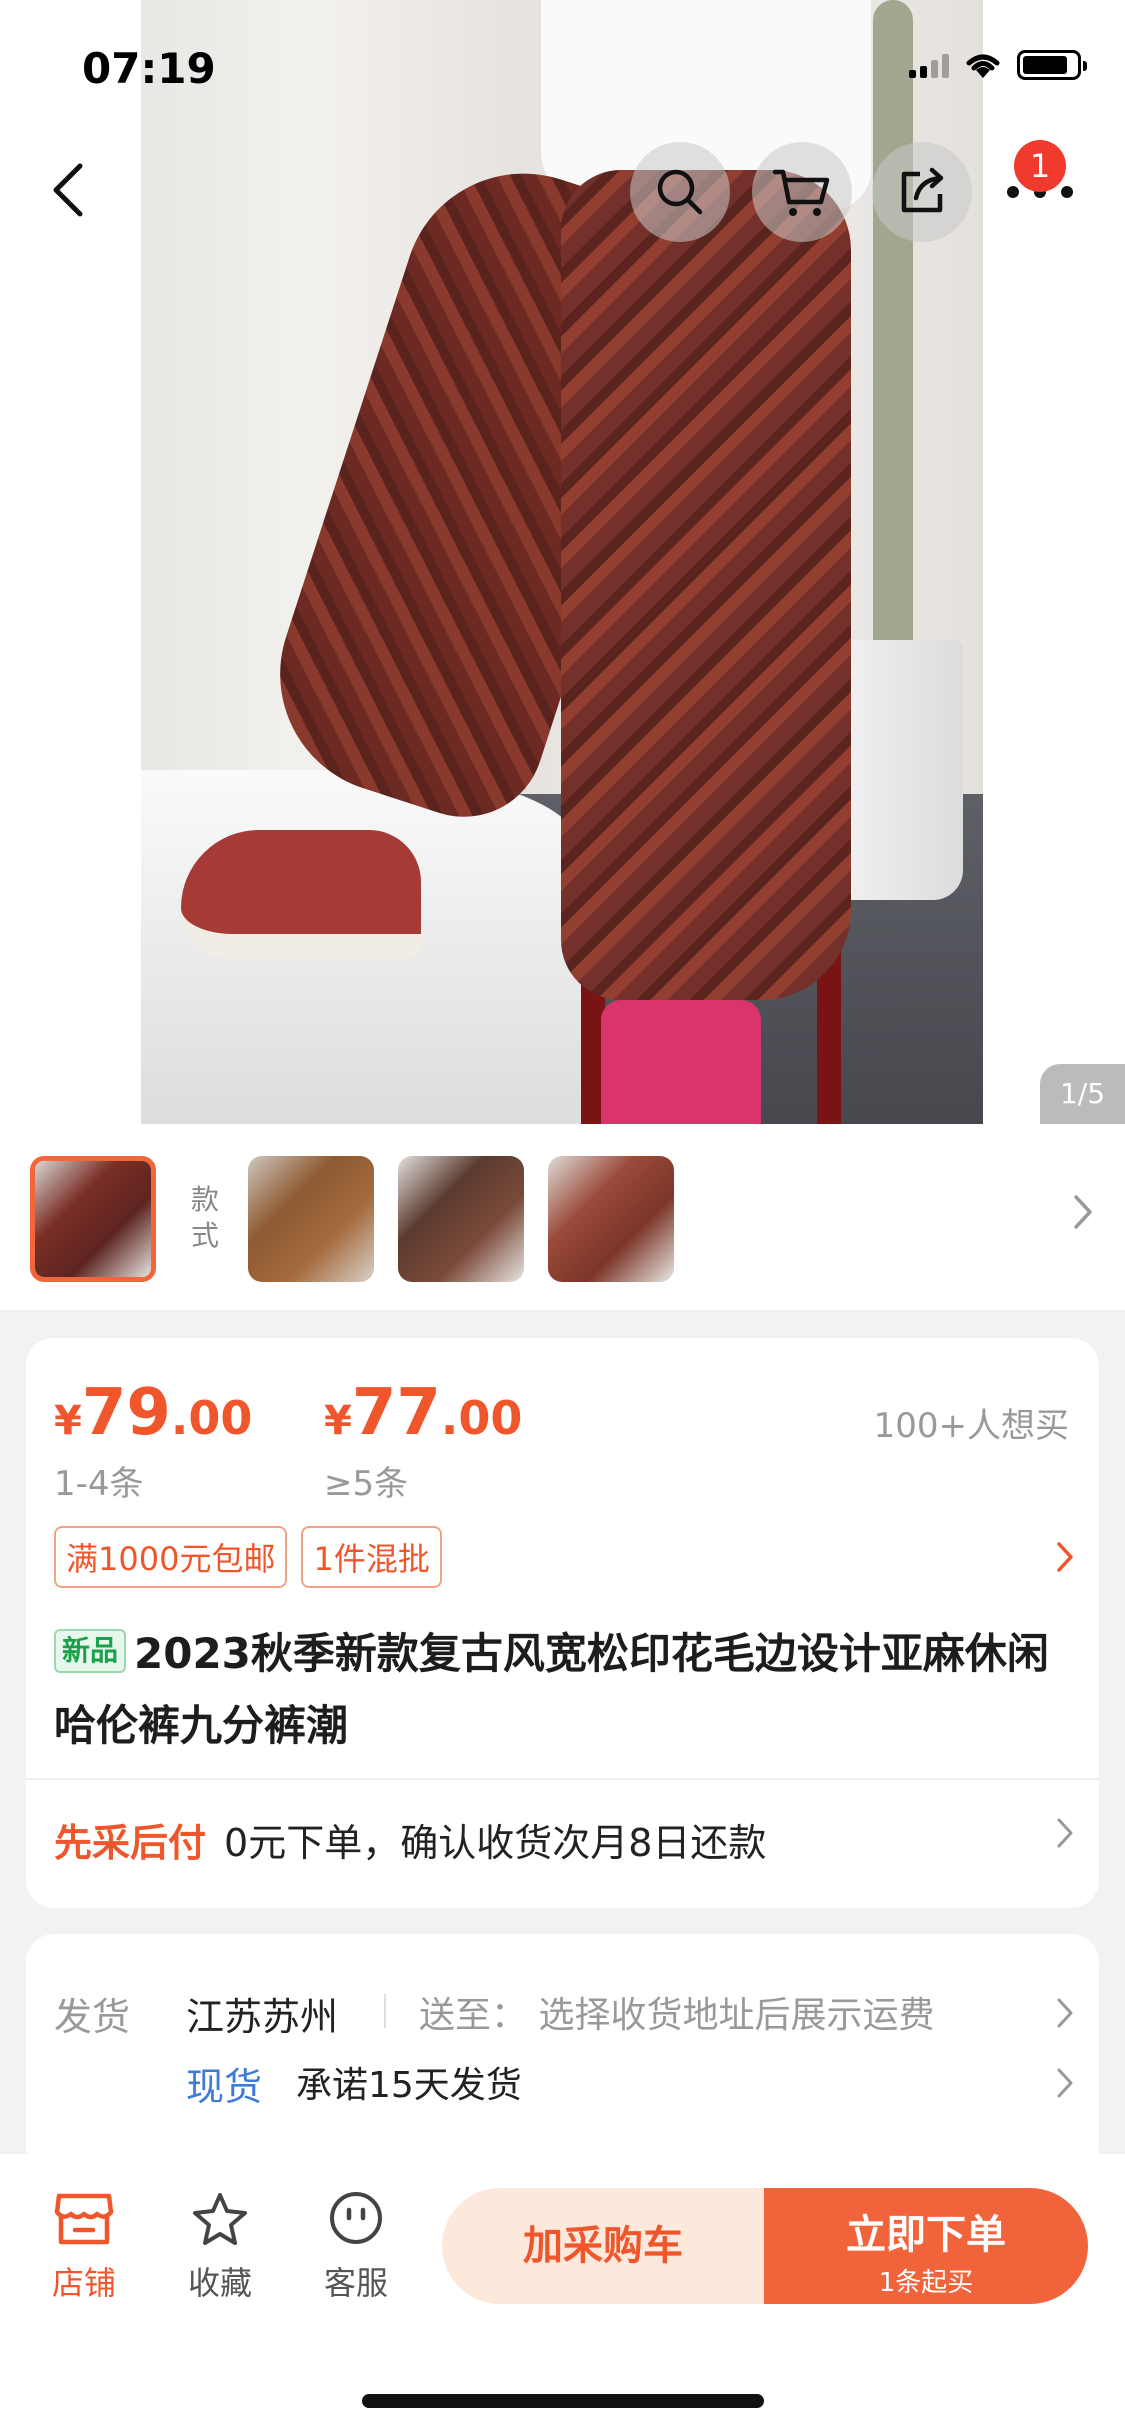 The height and width of the screenshot is (2436, 1125). What do you see at coordinates (551, 1689) in the screenshot?
I see `product-title-text: 2023秋季新款复古风宽松印花毛边设计亚麻休闲哈伦裤九分裤潮` at bounding box center [551, 1689].